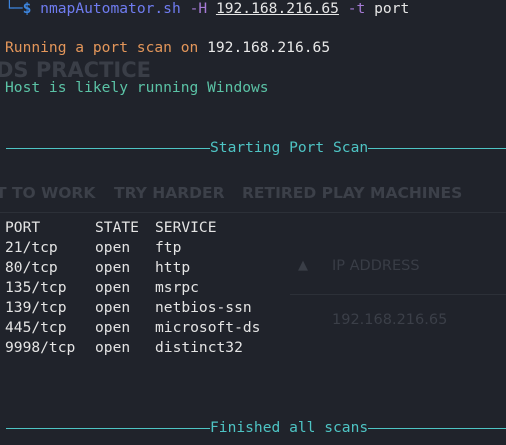  I want to click on section-end-divider: Finished all scans, so click(256, 428).